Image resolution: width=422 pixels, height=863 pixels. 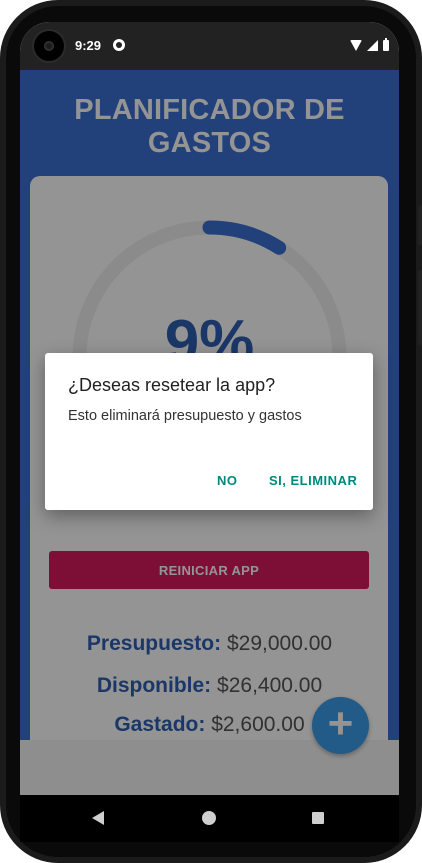 I want to click on signal-icon, so click(x=372, y=45).